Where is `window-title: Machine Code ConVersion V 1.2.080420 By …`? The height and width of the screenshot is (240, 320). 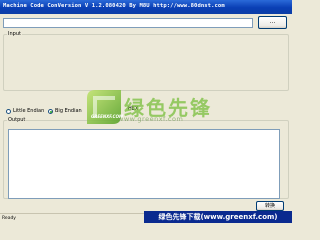
window-title: Machine Code ConVersion V 1.2.080420 By … is located at coordinates (114, 6).